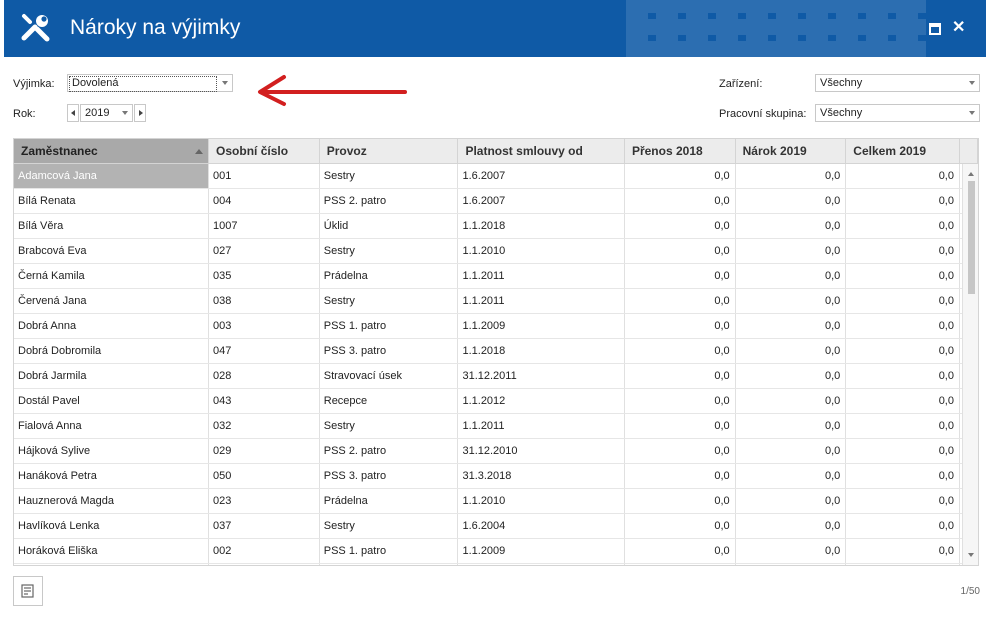 The height and width of the screenshot is (618, 990). Describe the element at coordinates (112, 476) in the screenshot. I see `table-cell: Hanáková Petra` at that location.